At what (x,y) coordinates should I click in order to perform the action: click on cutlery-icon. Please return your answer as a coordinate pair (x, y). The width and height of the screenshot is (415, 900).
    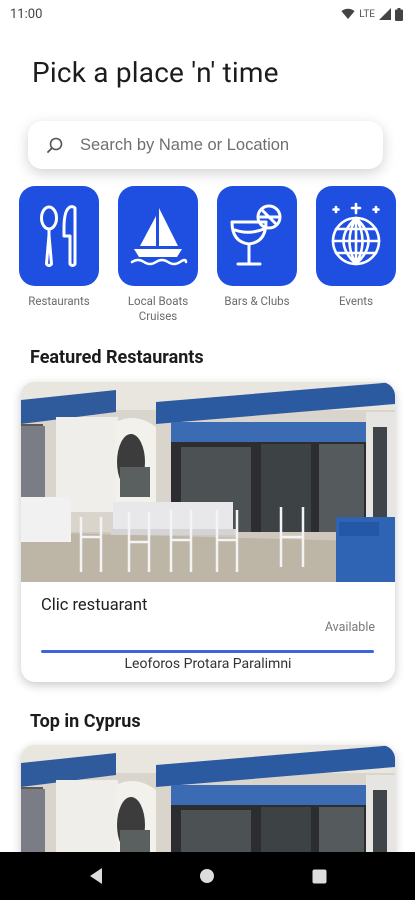
    Looking at the image, I should click on (58, 236).